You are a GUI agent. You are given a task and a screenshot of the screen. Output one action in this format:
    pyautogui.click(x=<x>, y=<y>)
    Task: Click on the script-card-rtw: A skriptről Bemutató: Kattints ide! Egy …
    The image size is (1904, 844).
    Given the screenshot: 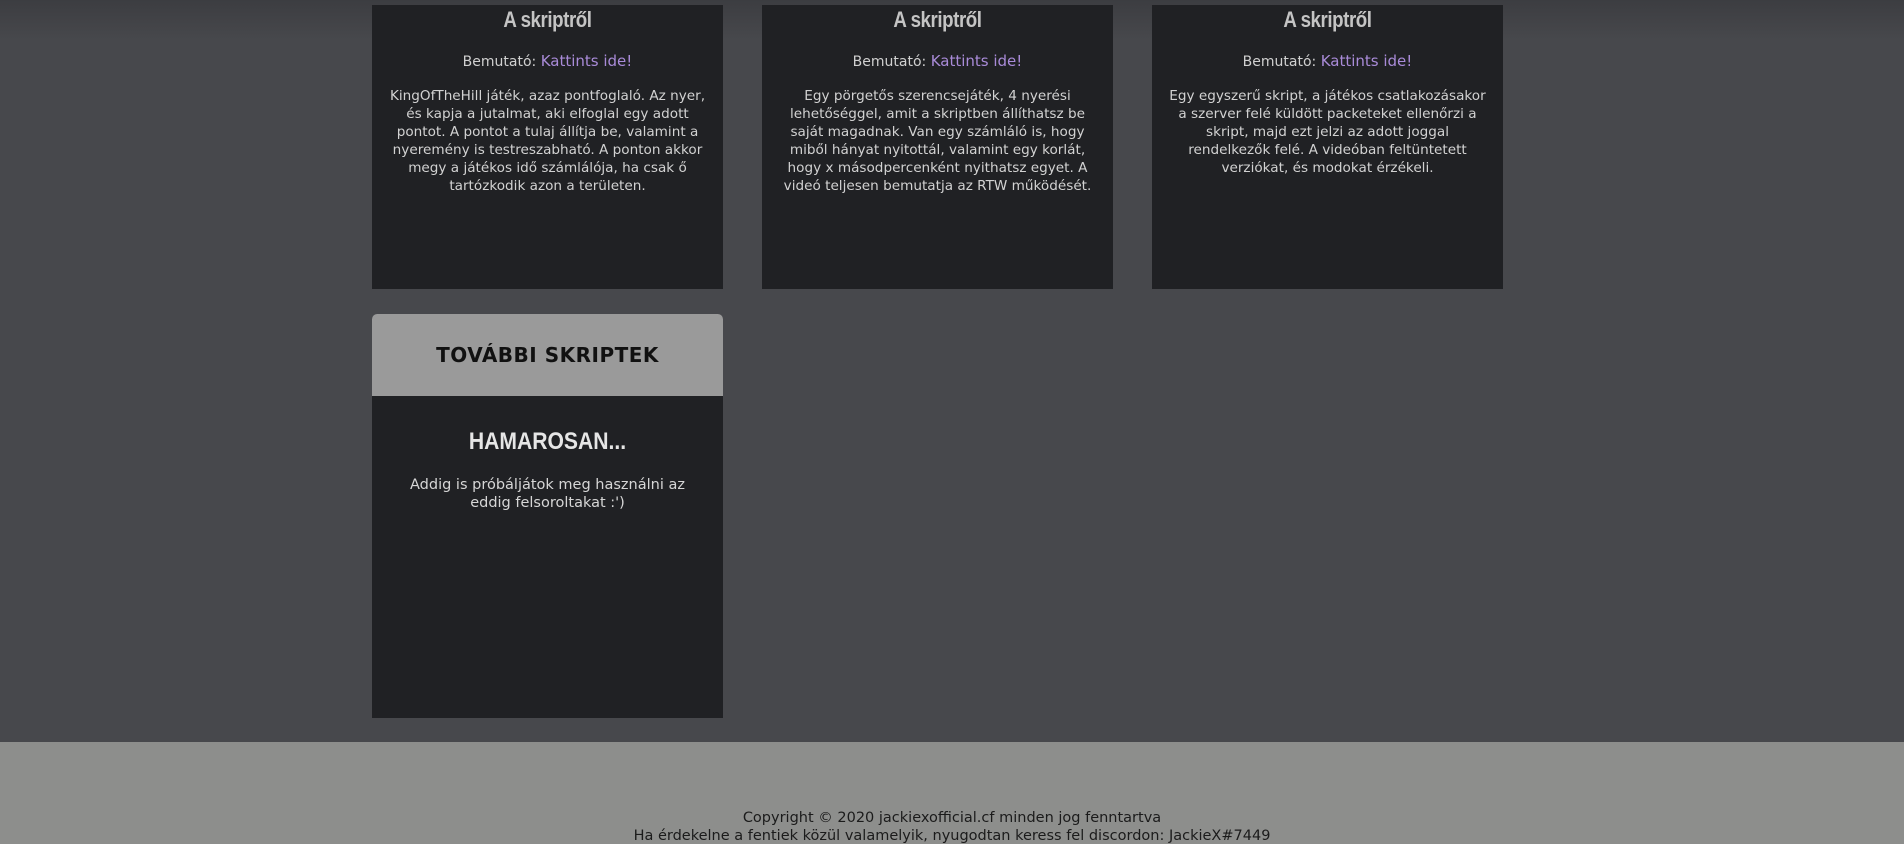 What is the action you would take?
    pyautogui.click(x=937, y=147)
    